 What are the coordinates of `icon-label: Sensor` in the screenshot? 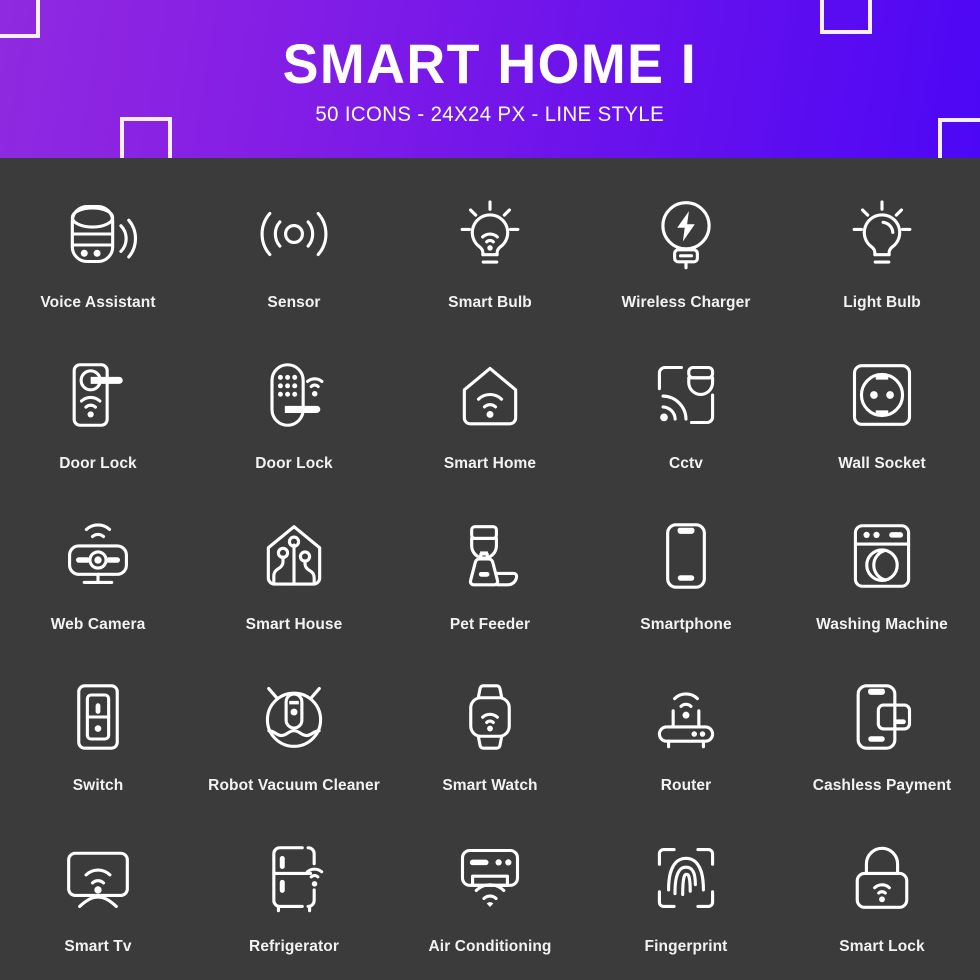 It's located at (294, 302).